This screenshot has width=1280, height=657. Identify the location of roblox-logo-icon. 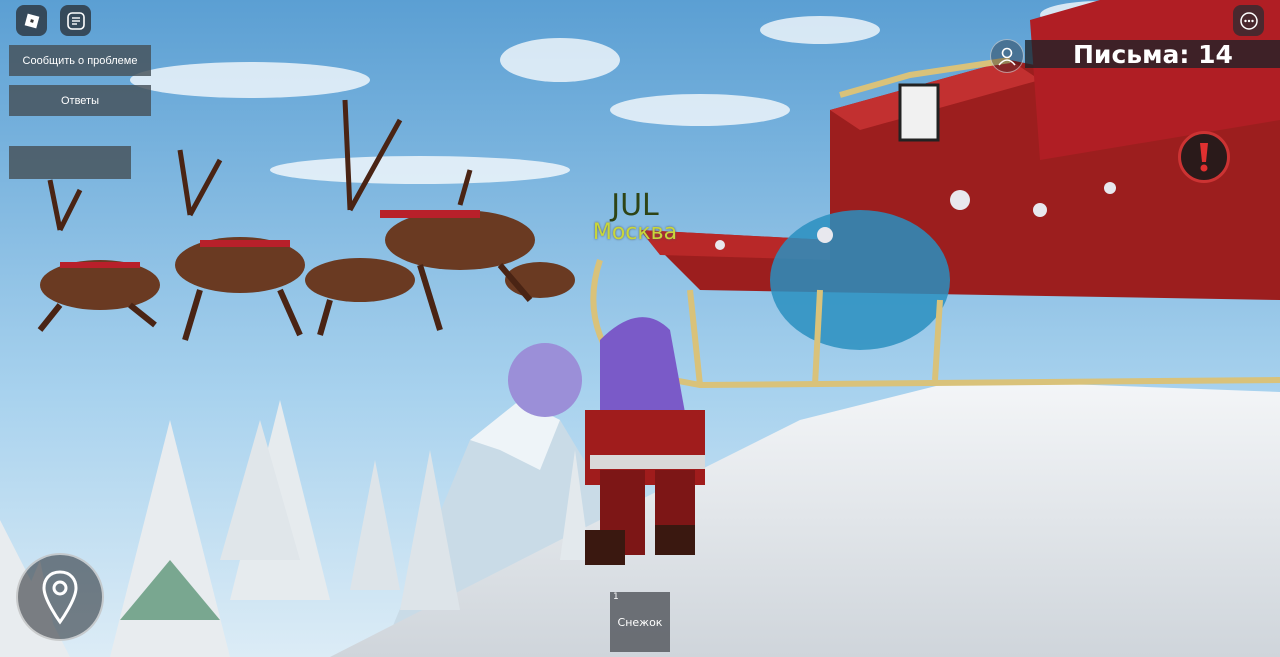
(31, 20).